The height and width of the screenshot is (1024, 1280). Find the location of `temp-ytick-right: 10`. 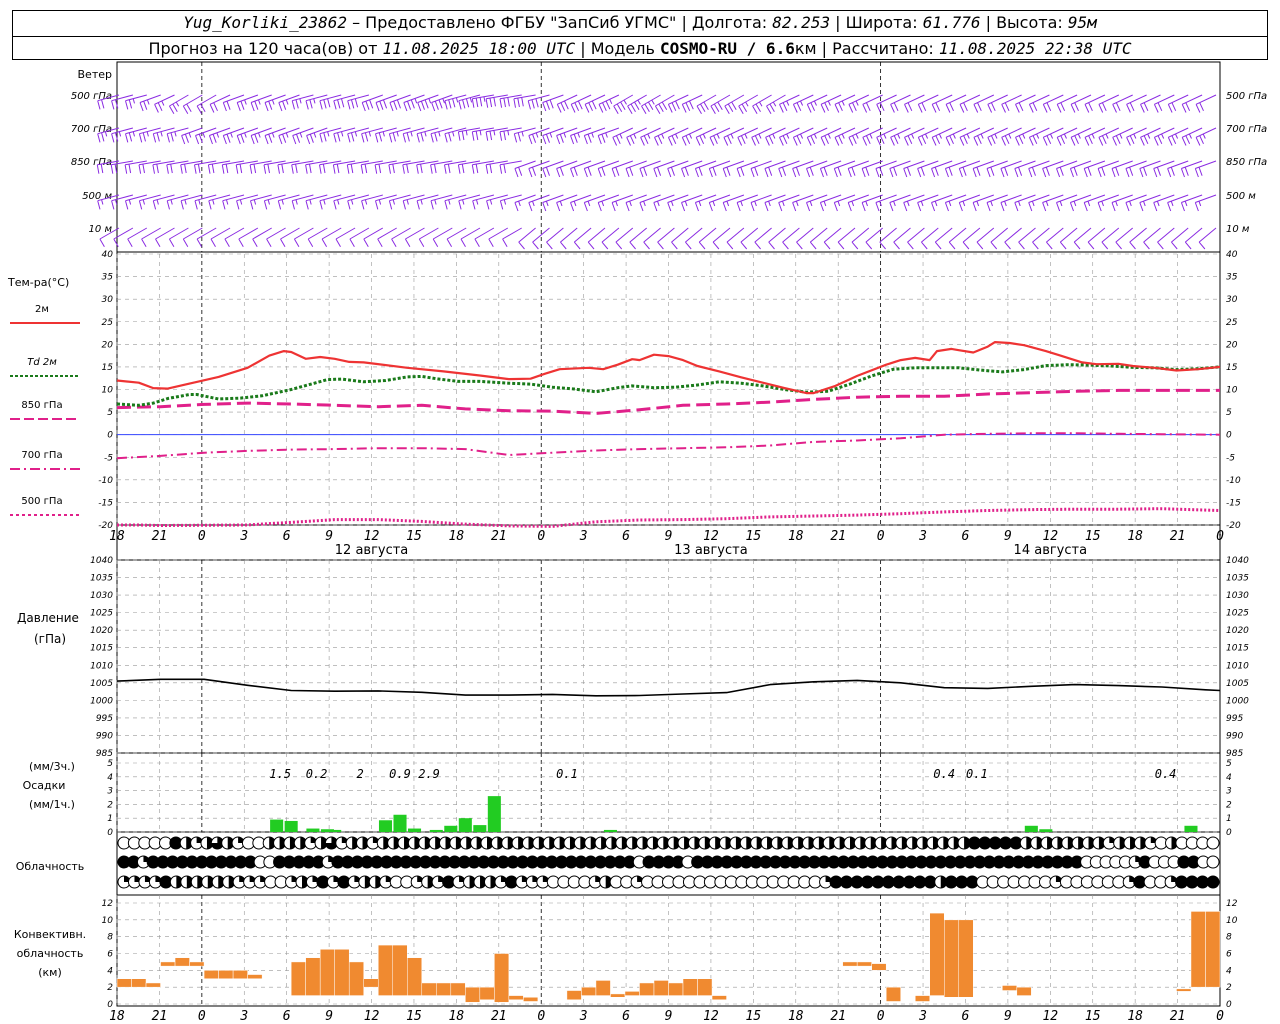

temp-ytick-right: 10 is located at coordinates (1232, 391).